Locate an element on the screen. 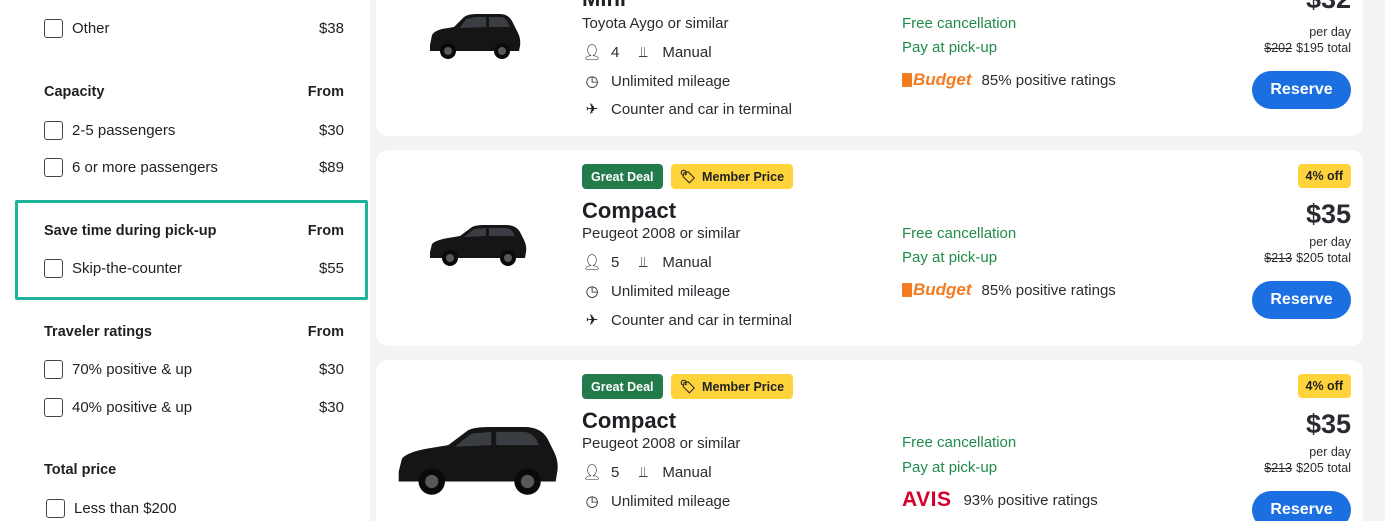  avis-logo: AVIS is located at coordinates (927, 499).